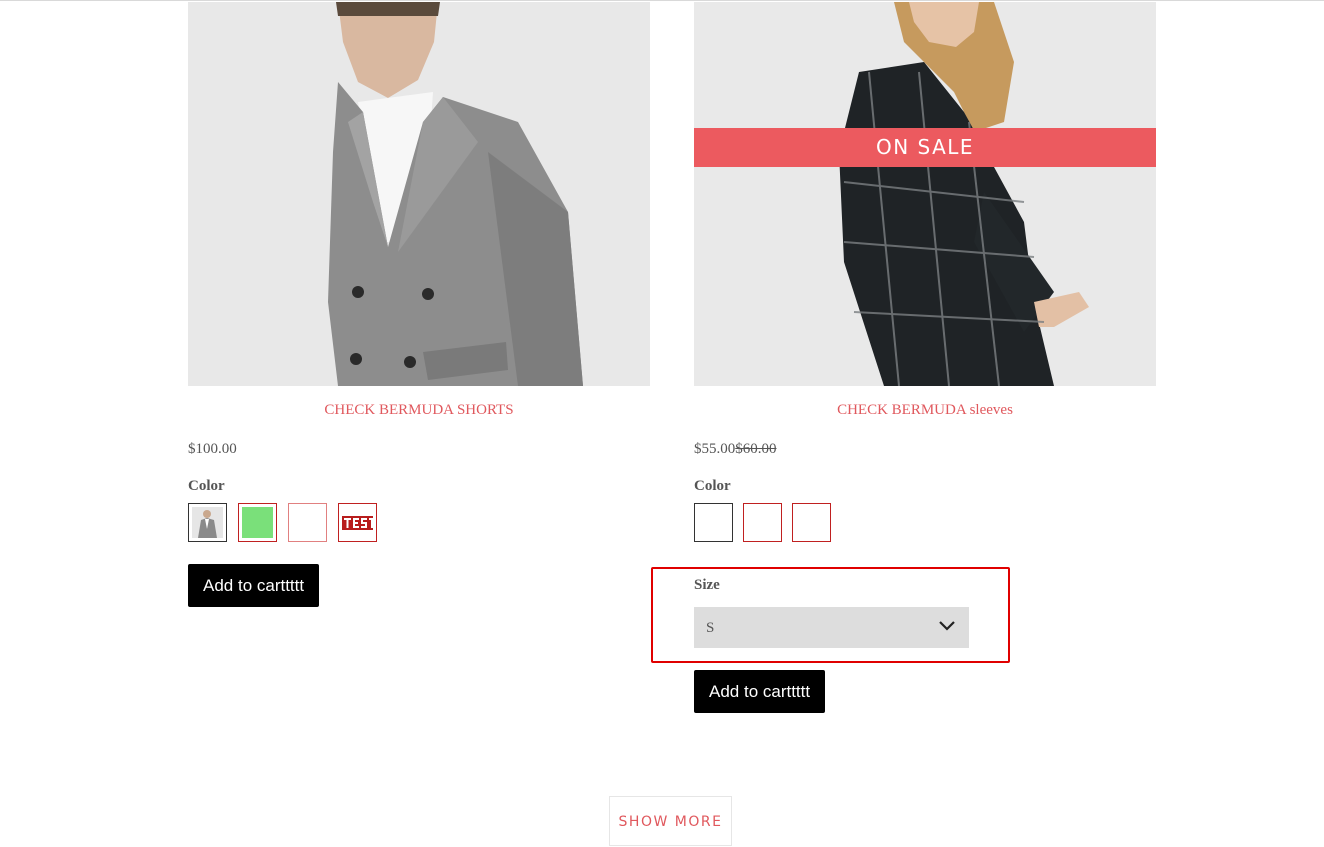  I want to click on top-divider, so click(662, 0).